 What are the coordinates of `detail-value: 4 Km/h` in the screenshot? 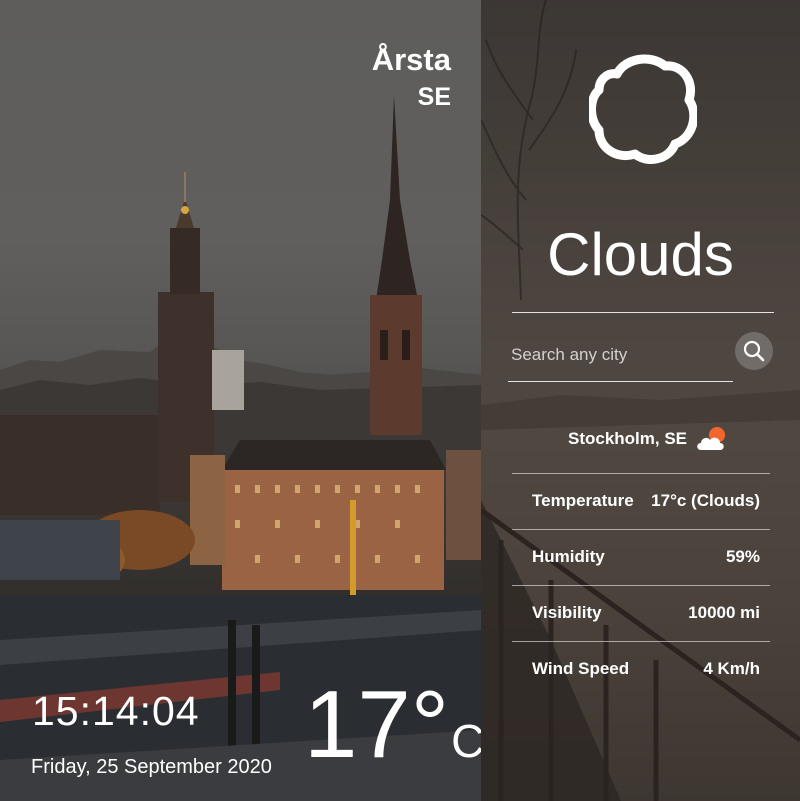 It's located at (731, 668).